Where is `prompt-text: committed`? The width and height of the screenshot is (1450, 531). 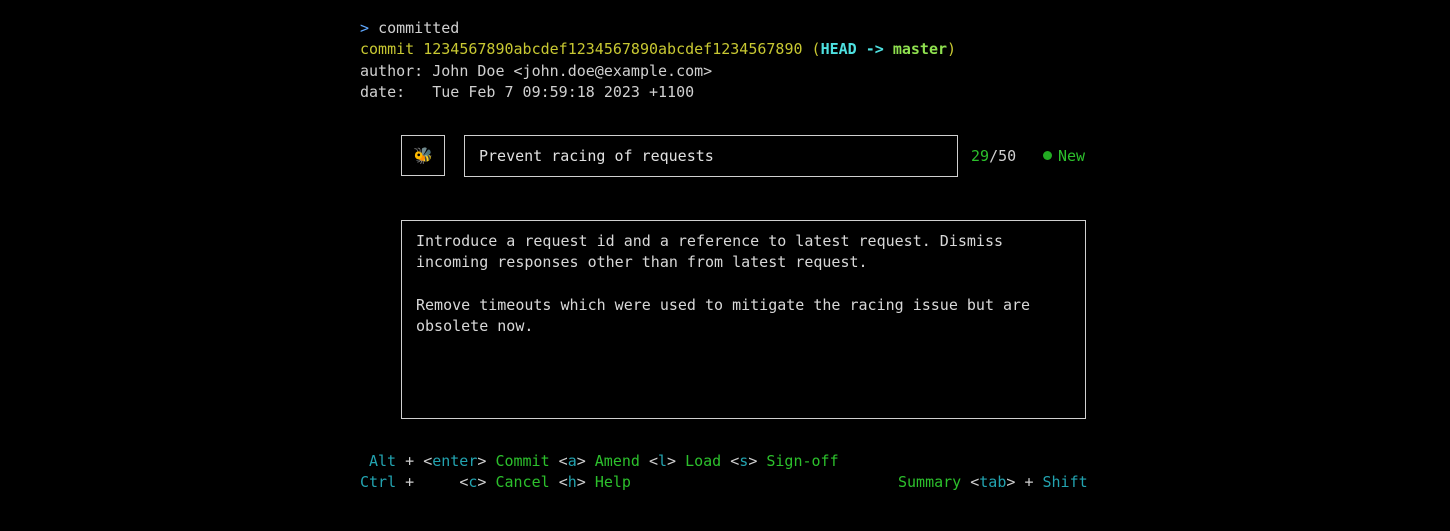
prompt-text: committed is located at coordinates (419, 28).